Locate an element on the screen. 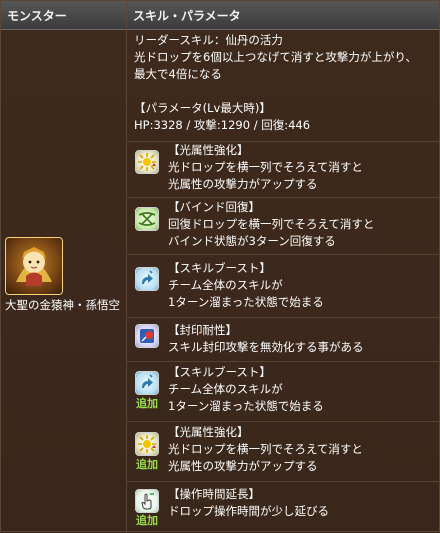  table-header: モンスター スキル・パラメータ is located at coordinates (220, 15).